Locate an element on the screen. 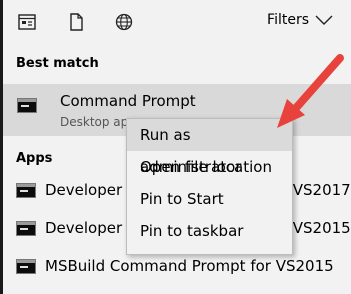 The image size is (351, 294). red-arrow-icon is located at coordinates (310, 91).